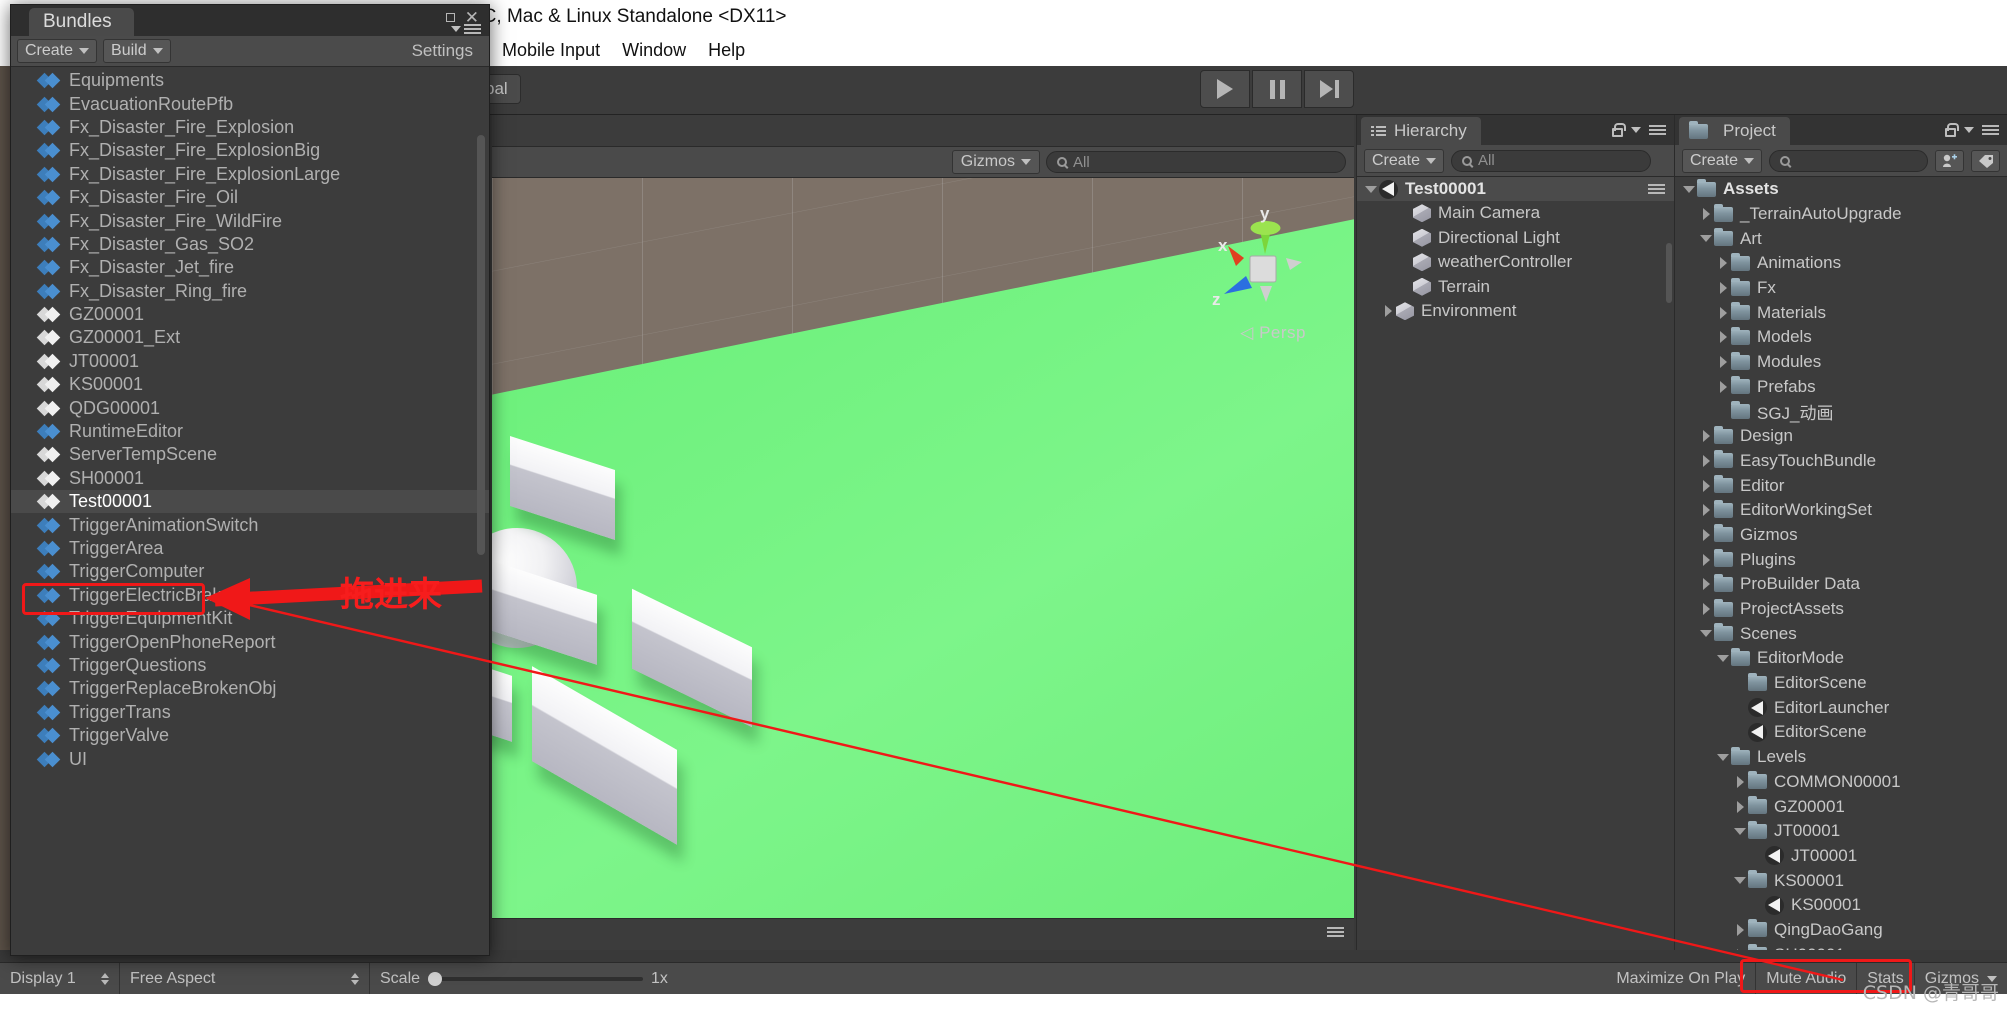 This screenshot has height=1016, width=2007. What do you see at coordinates (1841, 584) in the screenshot?
I see `tree-row: ProBuilder Data` at bounding box center [1841, 584].